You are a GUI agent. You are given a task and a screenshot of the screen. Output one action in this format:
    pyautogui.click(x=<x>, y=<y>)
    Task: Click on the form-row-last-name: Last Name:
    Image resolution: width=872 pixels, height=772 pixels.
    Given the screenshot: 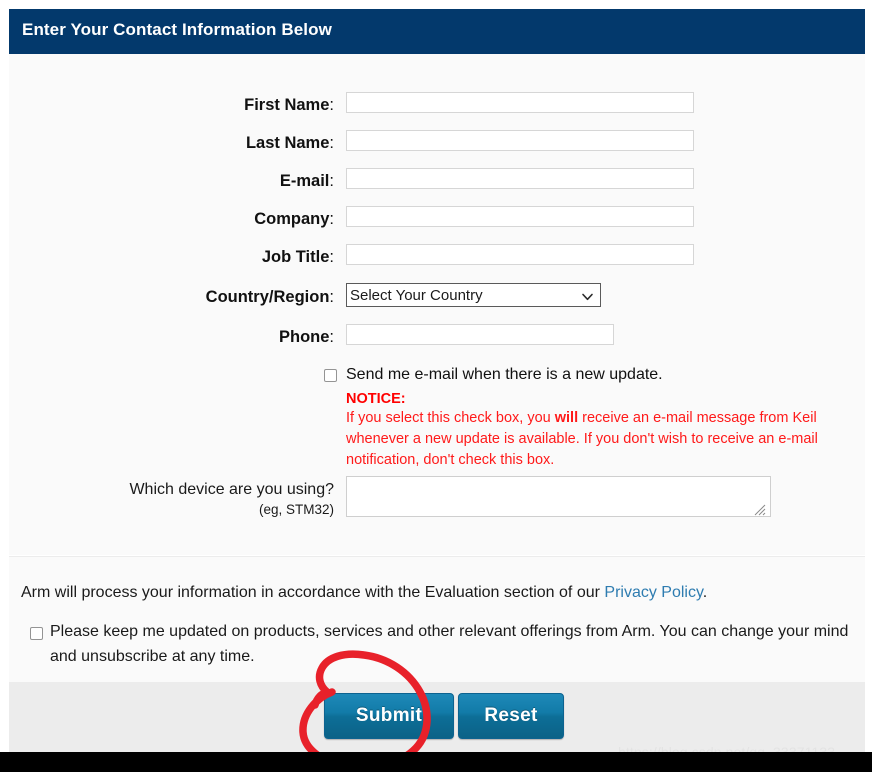 What is the action you would take?
    pyautogui.click(x=437, y=150)
    